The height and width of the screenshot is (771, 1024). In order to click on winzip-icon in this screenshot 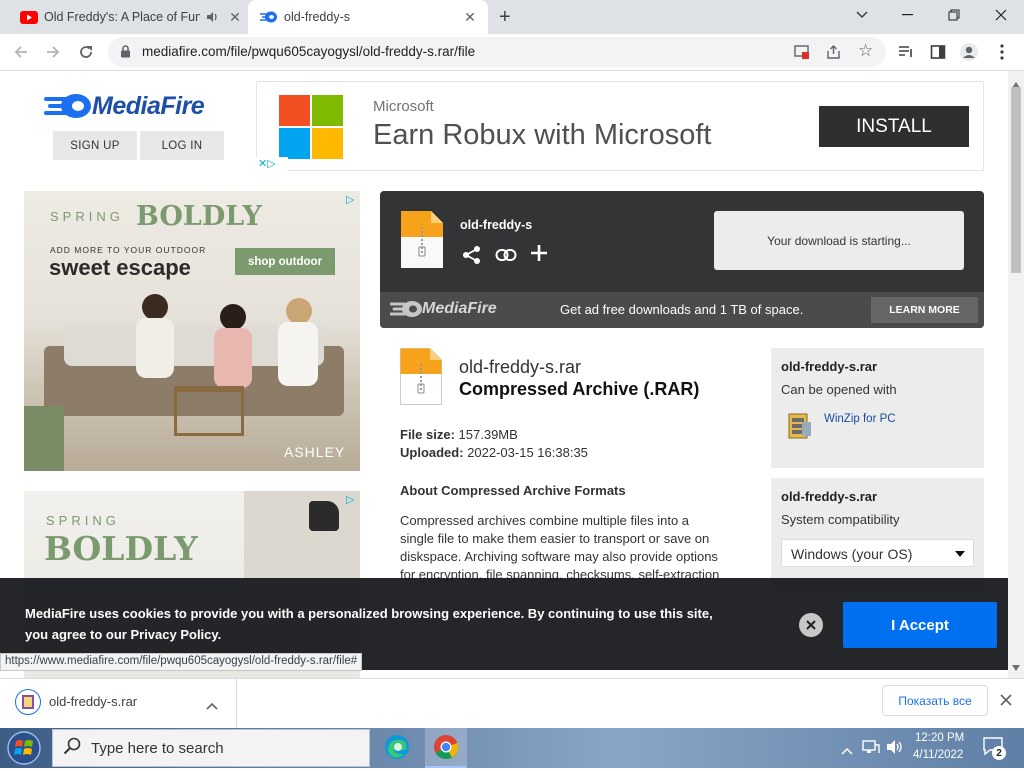, I will do `click(800, 427)`.